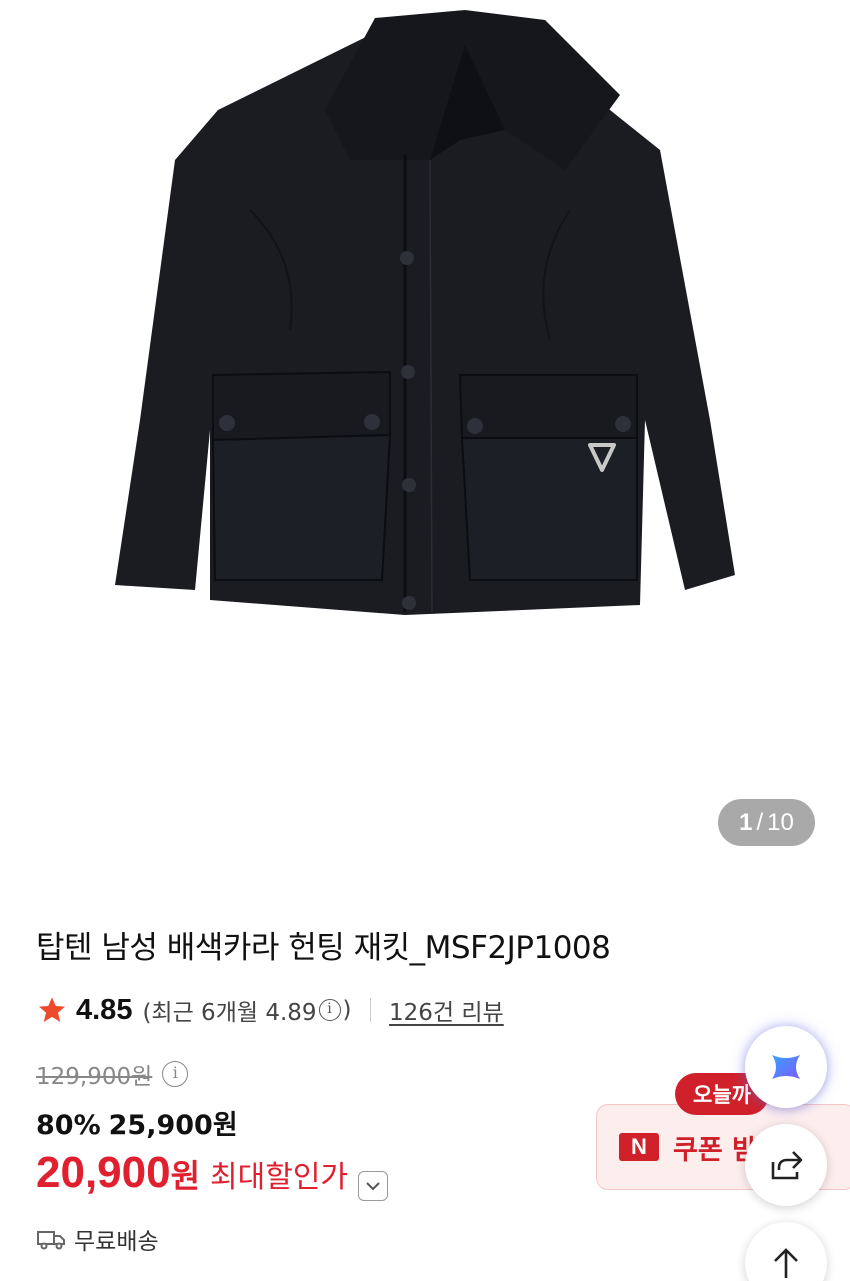 The height and width of the screenshot is (1281, 850). What do you see at coordinates (68, 1125) in the screenshot?
I see `discount-percent: 80%` at bounding box center [68, 1125].